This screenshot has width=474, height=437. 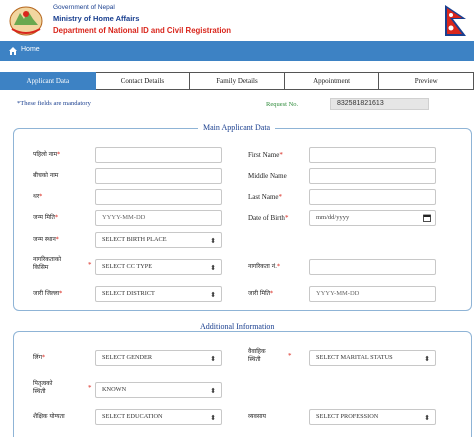 I want to click on paternal-status-label: पितृत्वको स्थिती, so click(x=42, y=388).